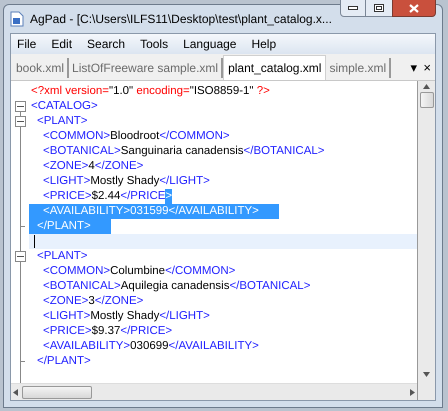 Image resolution: width=448 pixels, height=411 pixels. Describe the element at coordinates (176, 286) in the screenshot. I see `code-line: <BOTANICAL>Aquilegia canadensis</BOTANICAL>` at that location.